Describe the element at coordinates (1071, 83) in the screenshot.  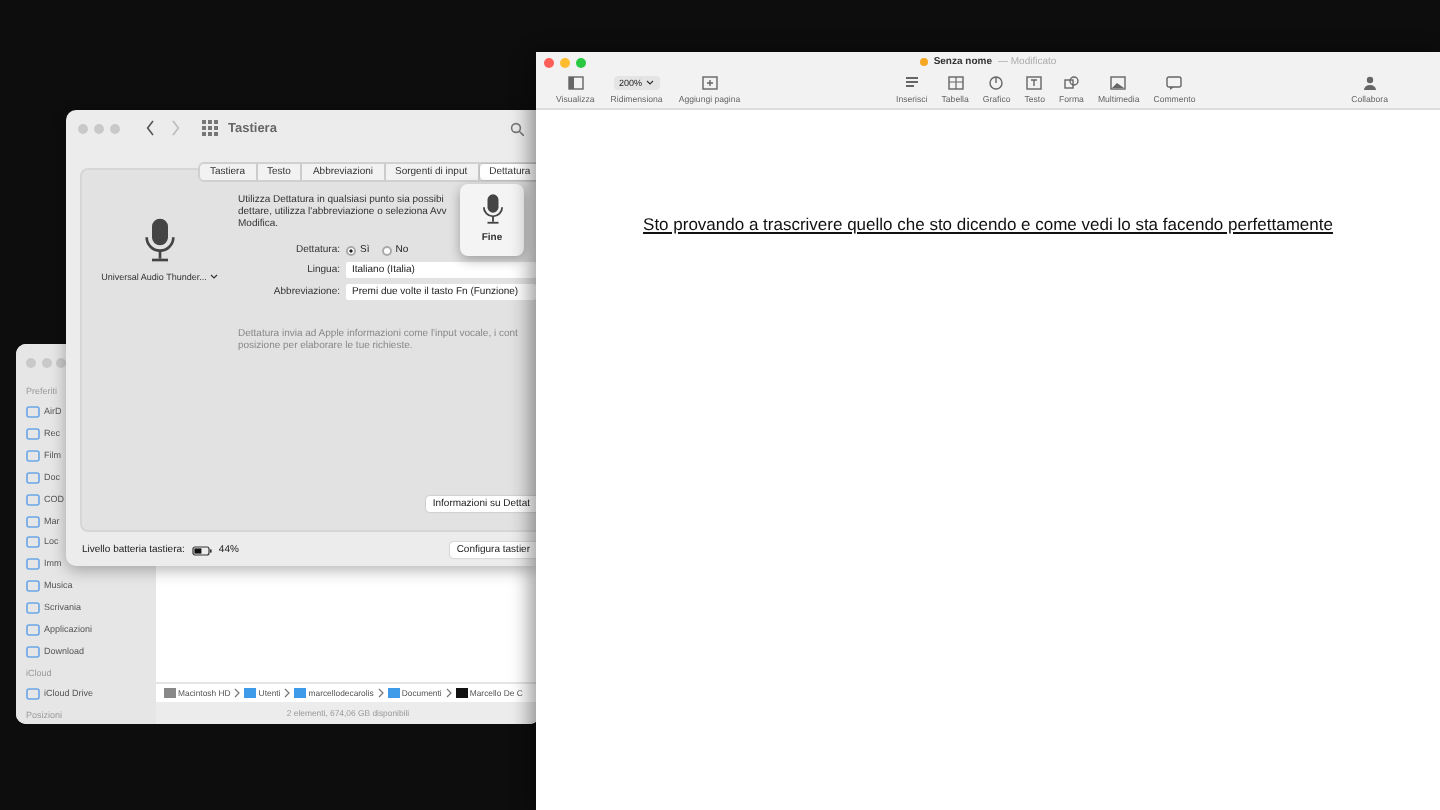
I see `shapes-icon` at that location.